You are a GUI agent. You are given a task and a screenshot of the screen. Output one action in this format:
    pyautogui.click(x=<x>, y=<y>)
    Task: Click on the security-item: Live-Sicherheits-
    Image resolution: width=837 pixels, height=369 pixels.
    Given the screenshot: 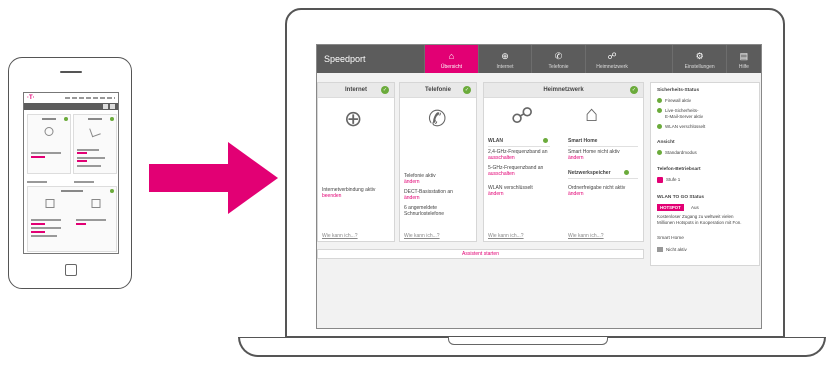 What is the action you would take?
    pyautogui.click(x=682, y=110)
    